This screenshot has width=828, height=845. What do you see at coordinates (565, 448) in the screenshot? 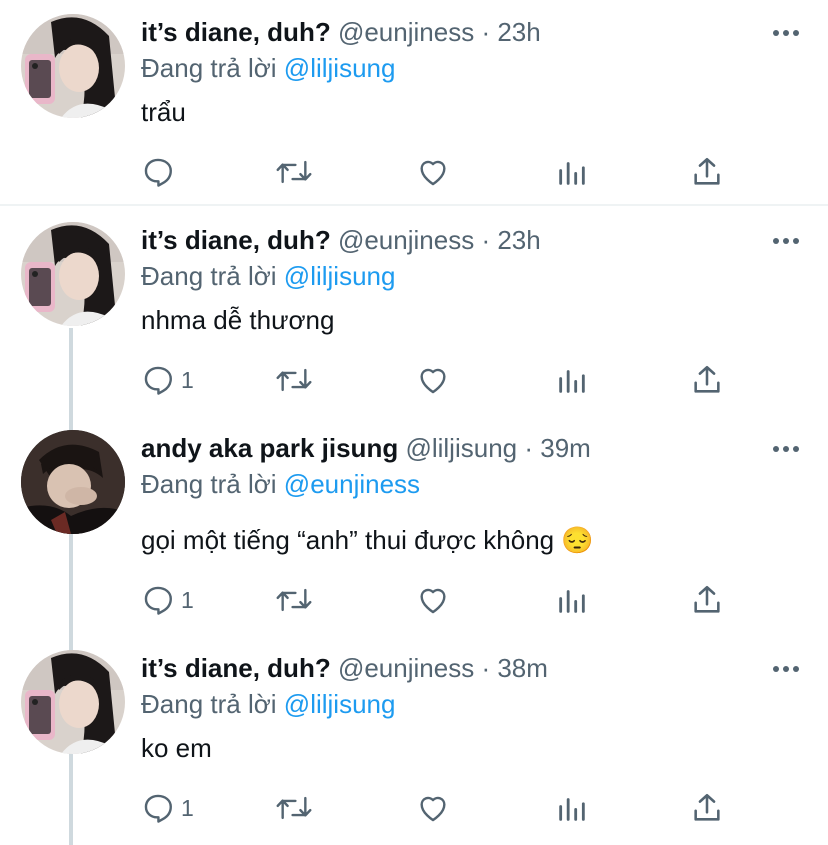
I see `timestamp: 39m` at bounding box center [565, 448].